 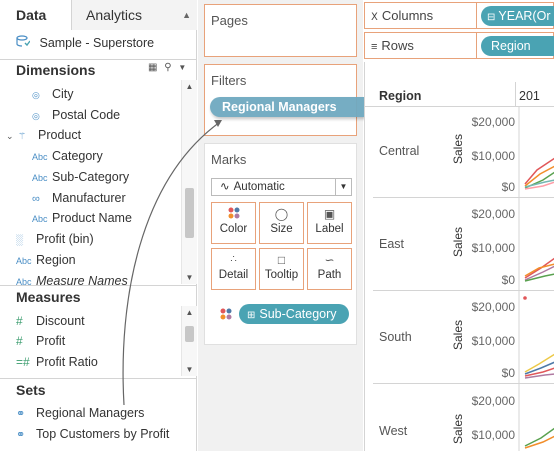 What do you see at coordinates (92, 434) in the screenshot?
I see `set-item-top-customers: ⚭ Top Customers by Profit` at bounding box center [92, 434].